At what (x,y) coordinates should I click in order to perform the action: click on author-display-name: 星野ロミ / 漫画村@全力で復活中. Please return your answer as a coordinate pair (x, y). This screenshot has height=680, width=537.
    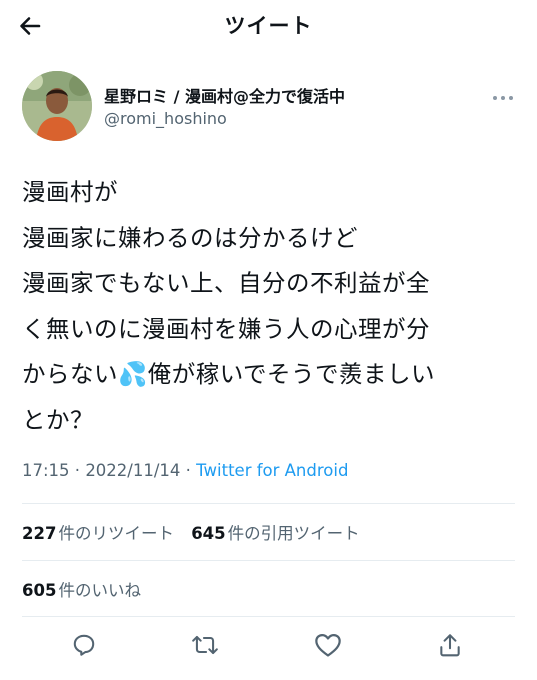
    Looking at the image, I should click on (224, 95).